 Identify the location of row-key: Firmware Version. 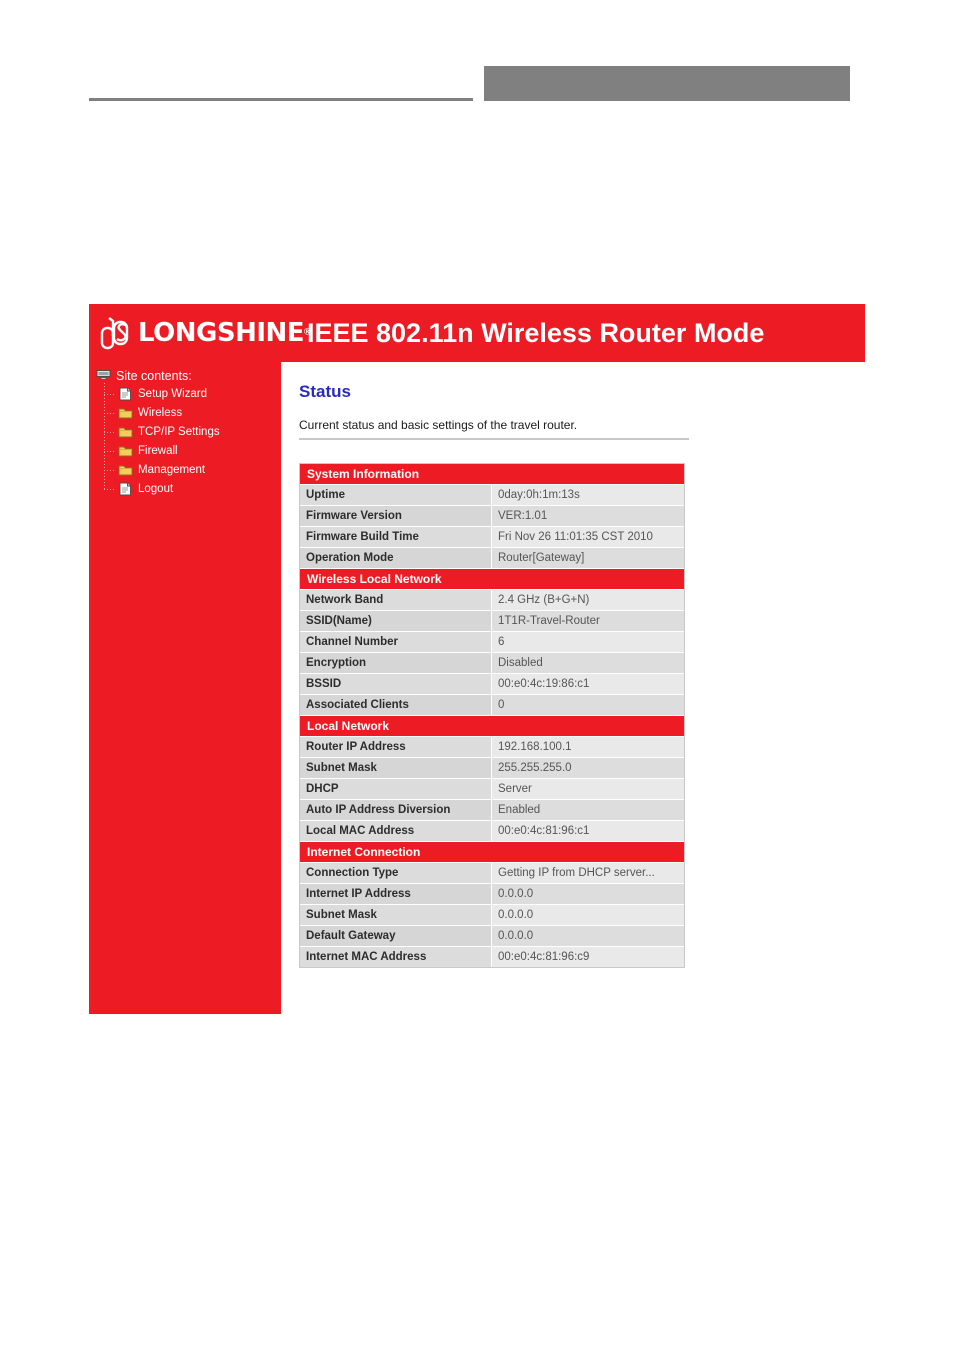
(396, 516).